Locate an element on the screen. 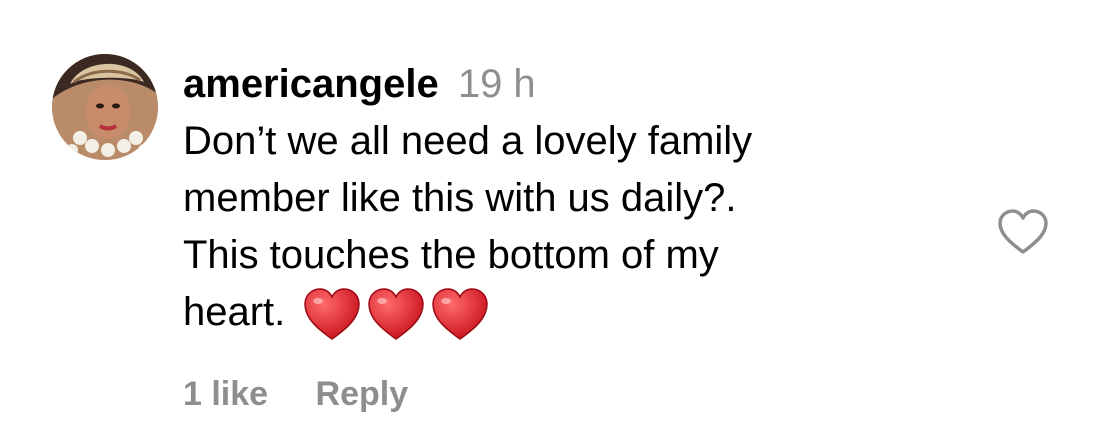 Image resolution: width=1098 pixels, height=442 pixels. likes-count-link: 1 like is located at coordinates (225, 394).